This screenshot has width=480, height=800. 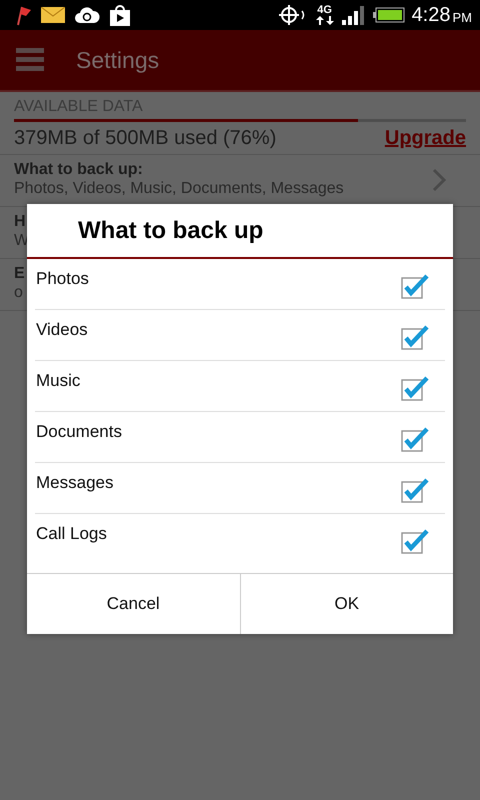 What do you see at coordinates (118, 60) in the screenshot?
I see `app-title: Settings` at bounding box center [118, 60].